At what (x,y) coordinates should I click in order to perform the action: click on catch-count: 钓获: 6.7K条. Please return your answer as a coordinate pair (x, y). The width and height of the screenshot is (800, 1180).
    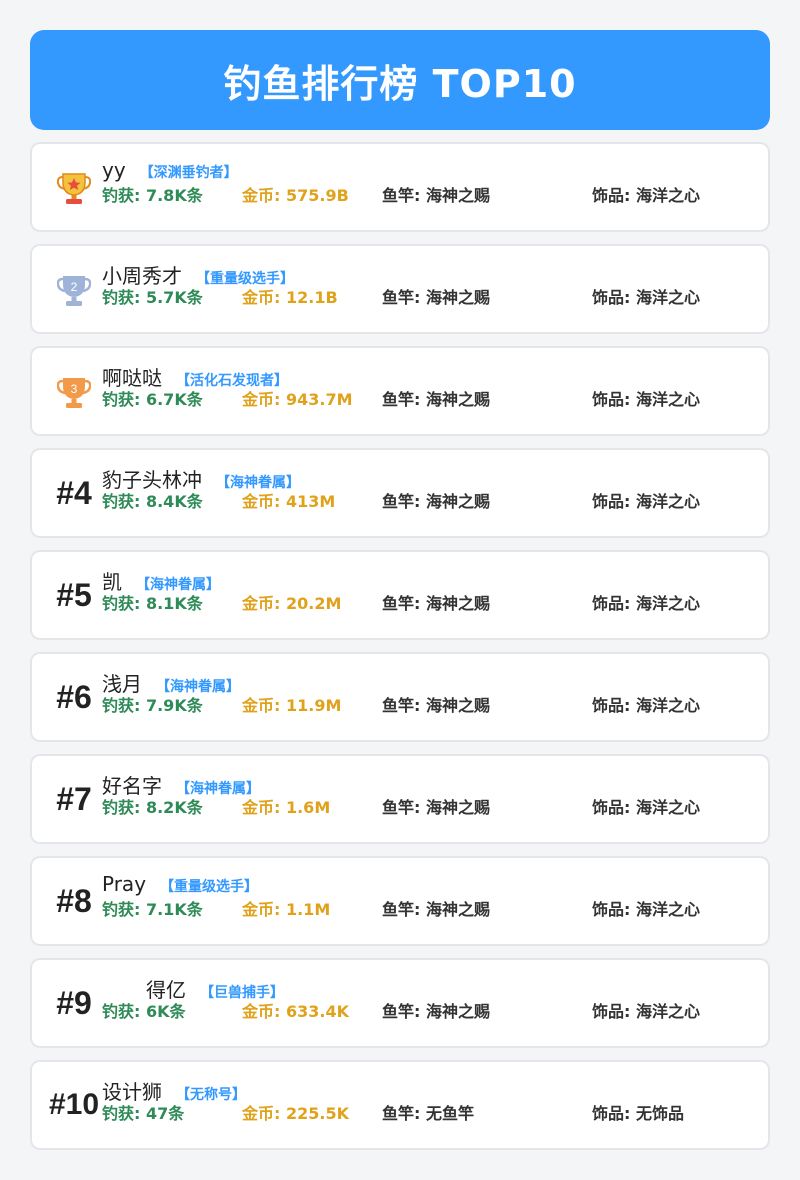
    Looking at the image, I should click on (152, 399).